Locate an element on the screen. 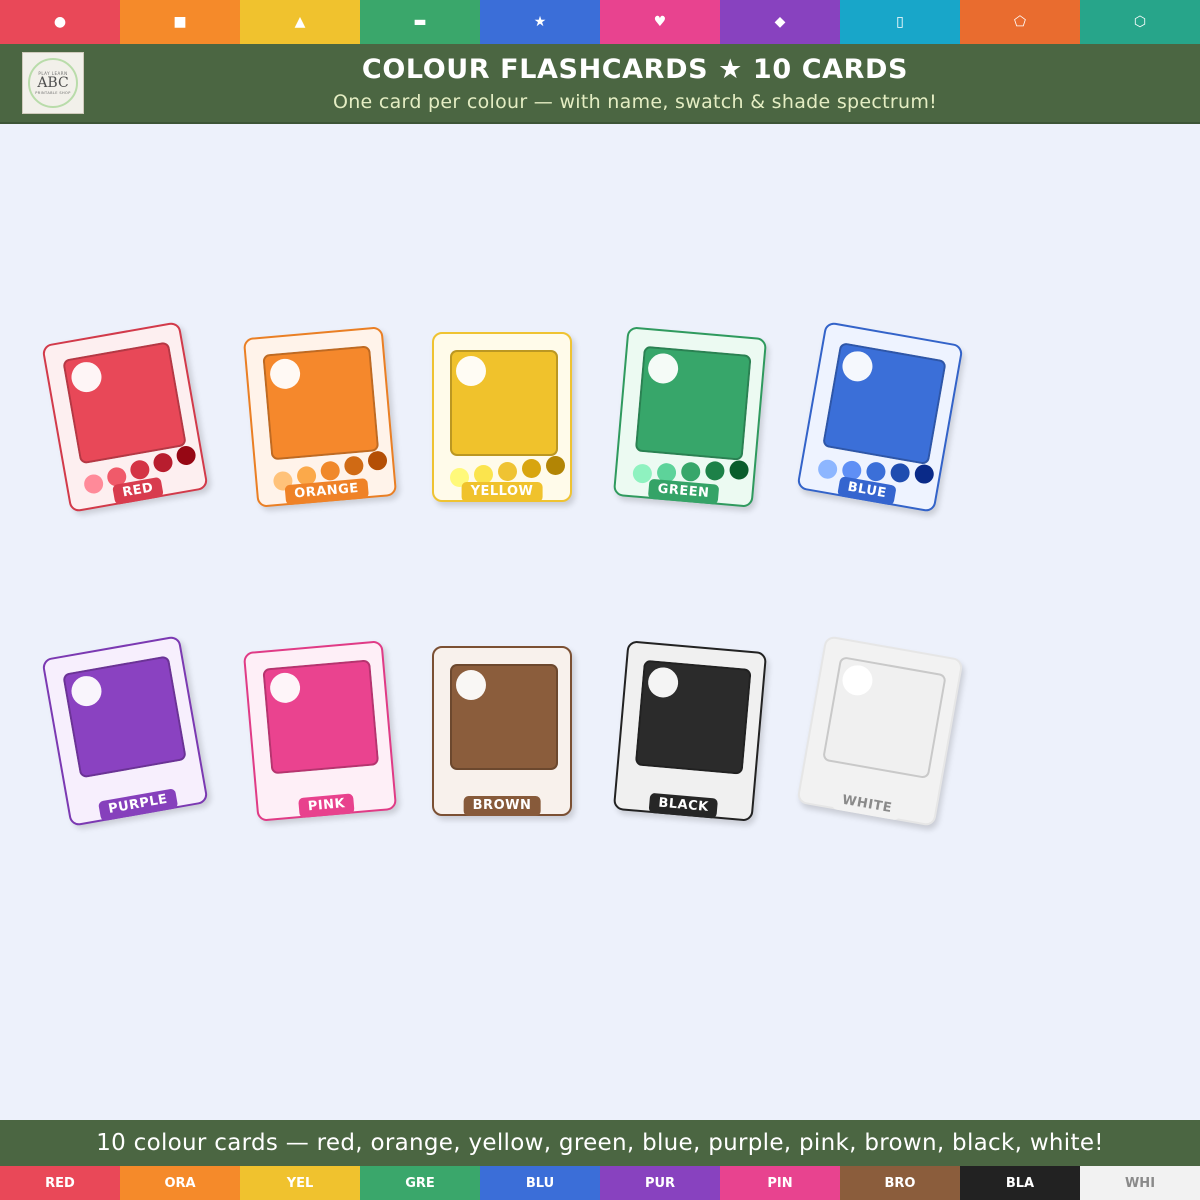 The height and width of the screenshot is (1200, 1200). page-title: COLOUR FLASHCARDS ★ 10 CARDS is located at coordinates (635, 69).